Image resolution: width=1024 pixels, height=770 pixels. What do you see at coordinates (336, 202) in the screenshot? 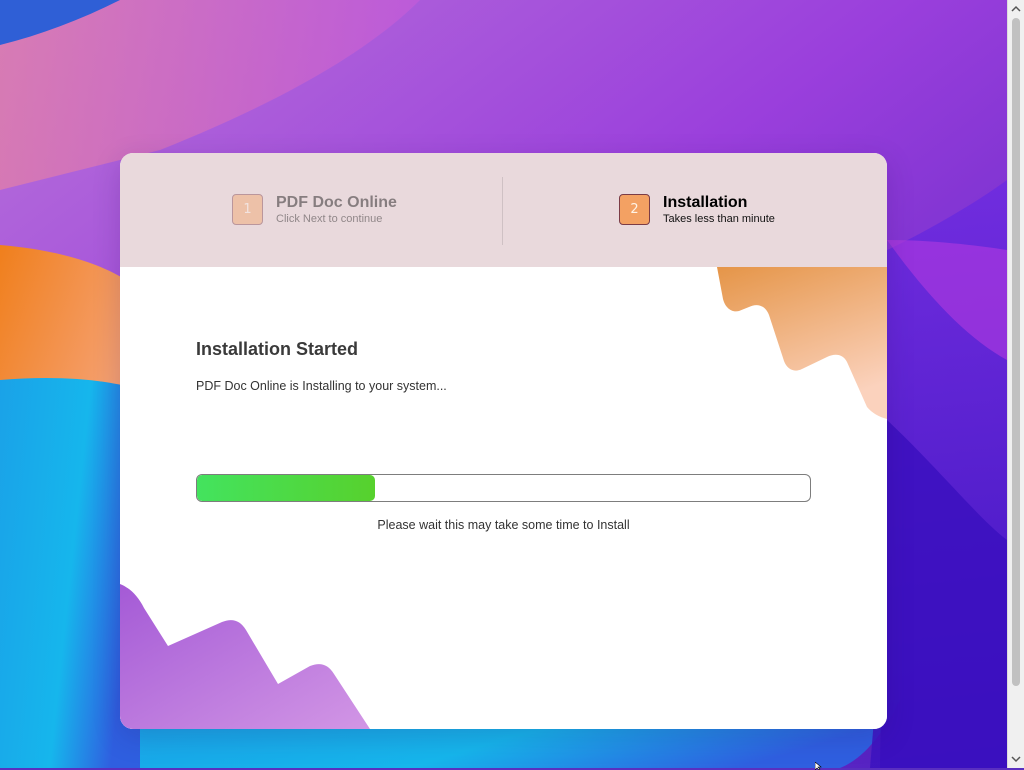
I see `step-1-title: PDF Doc Online` at bounding box center [336, 202].